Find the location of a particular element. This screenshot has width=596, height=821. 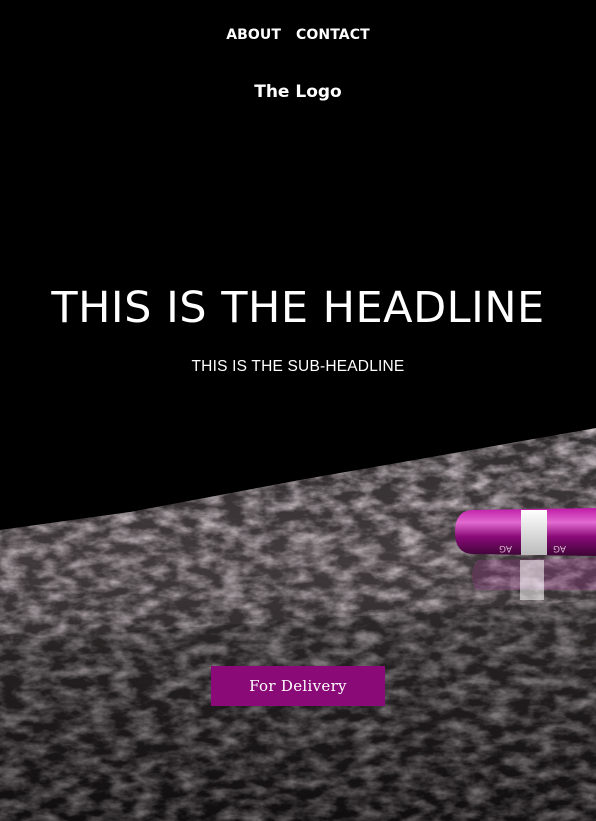

site-logo: The Logo is located at coordinates (298, 92).